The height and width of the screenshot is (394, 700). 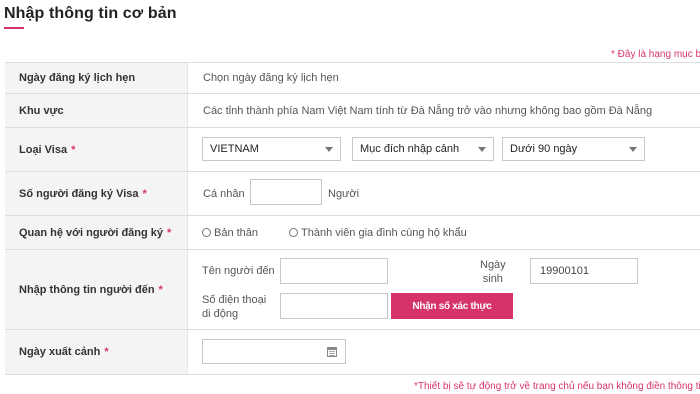 I want to click on calendar-icon, so click(x=332, y=352).